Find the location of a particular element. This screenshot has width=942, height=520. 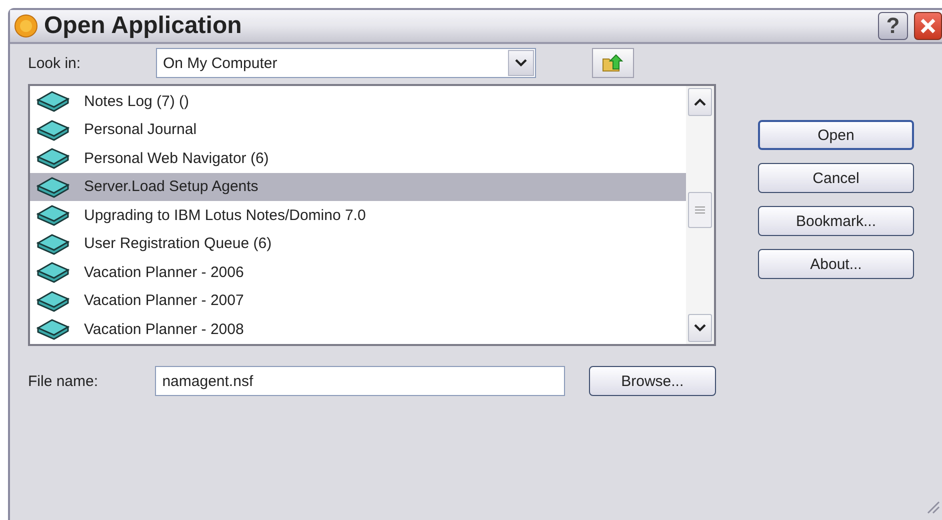

grip-lines-icon is located at coordinates (700, 210).